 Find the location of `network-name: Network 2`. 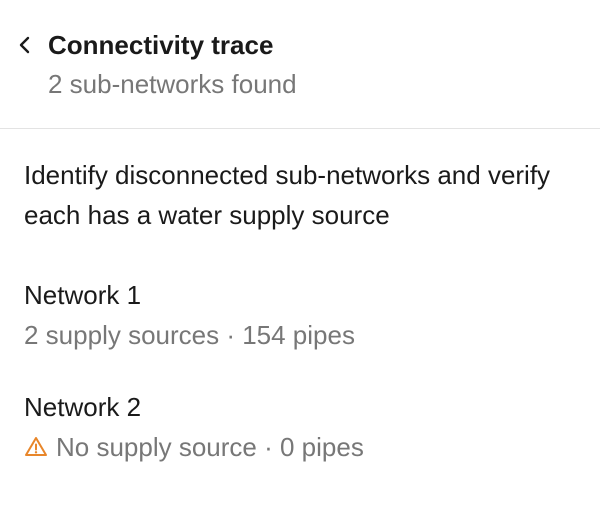

network-name: Network 2 is located at coordinates (83, 407).